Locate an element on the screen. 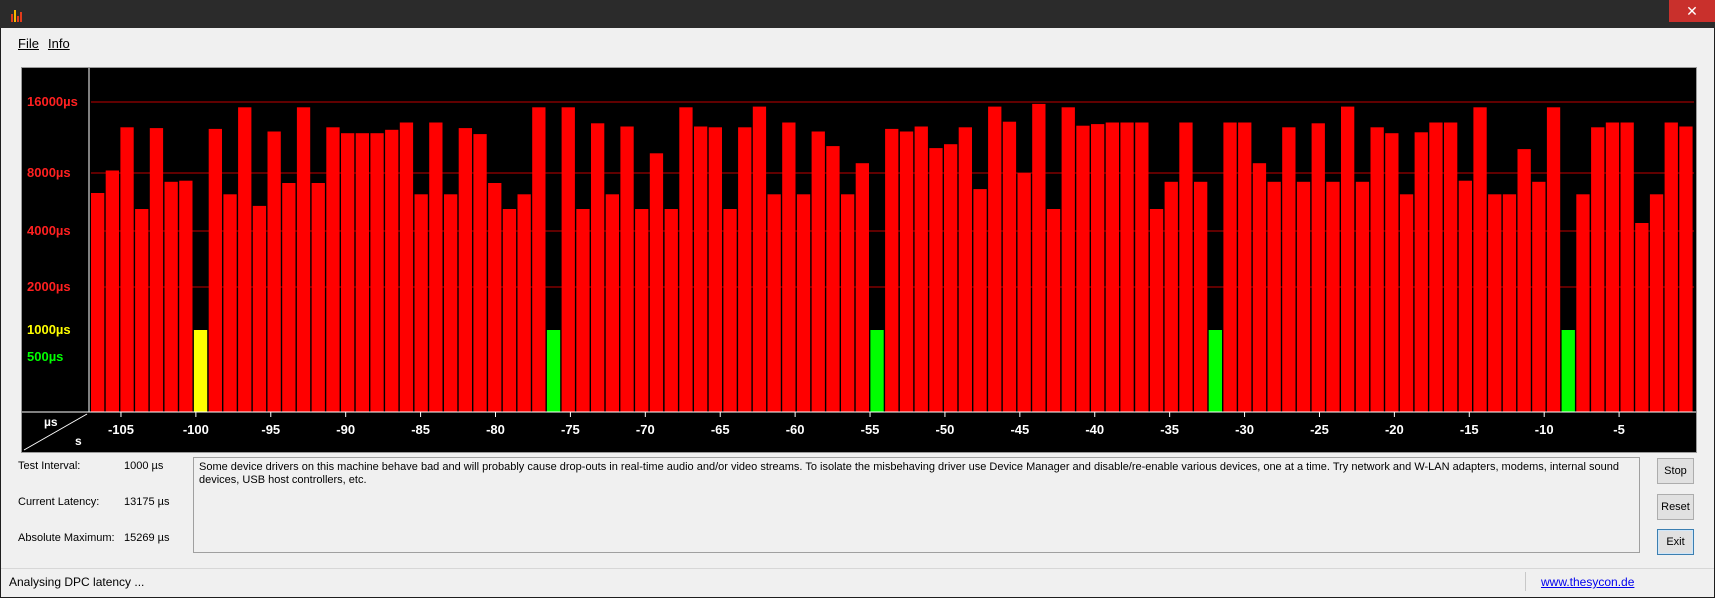 This screenshot has width=1715, height=598. stop-button: Stop is located at coordinates (1675, 471).